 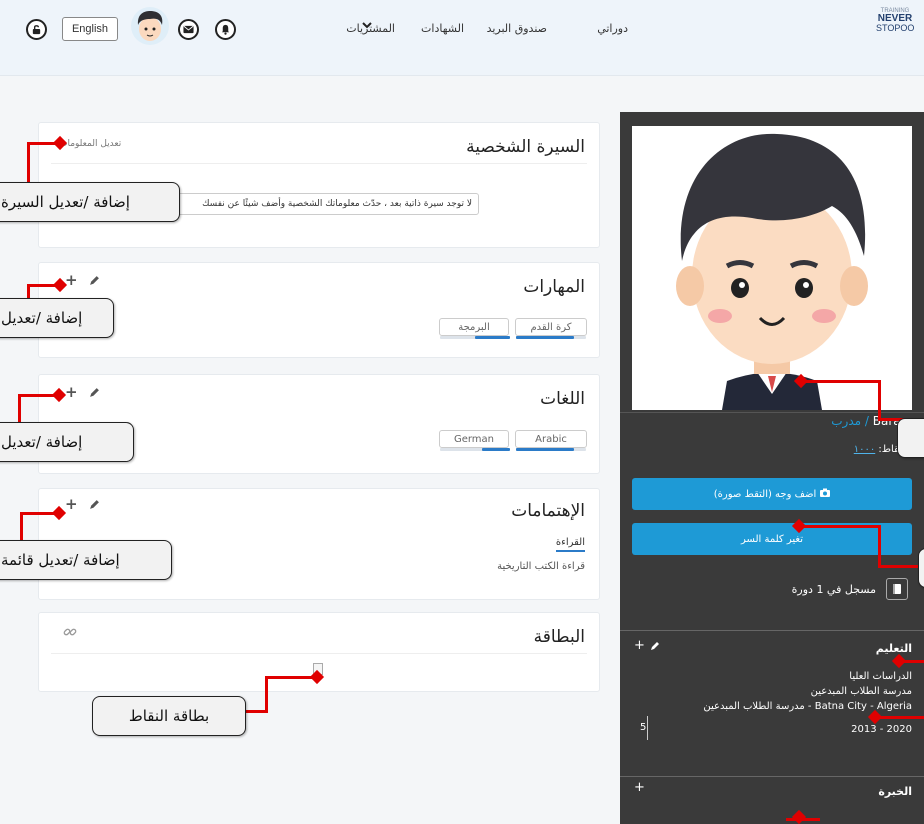 What do you see at coordinates (881, 729) in the screenshot?
I see `education-years: 2020 - 2013` at bounding box center [881, 729].